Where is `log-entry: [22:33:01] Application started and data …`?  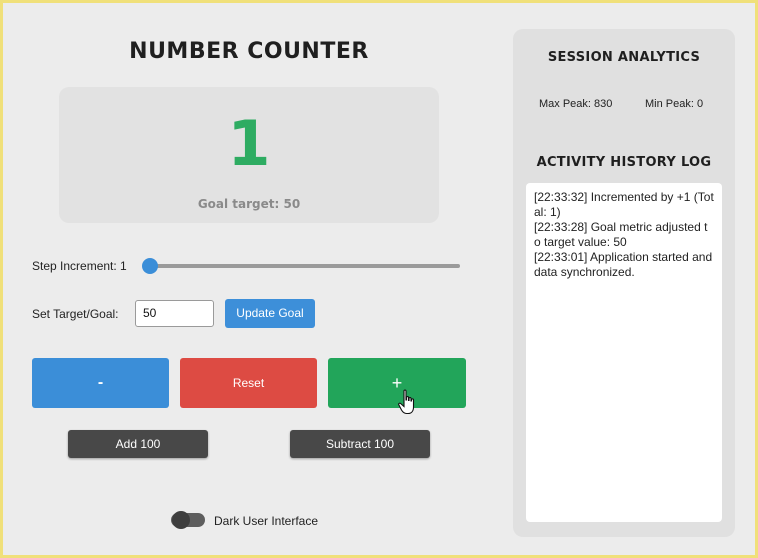
log-entry: [22:33:01] Application started and data … is located at coordinates (623, 264).